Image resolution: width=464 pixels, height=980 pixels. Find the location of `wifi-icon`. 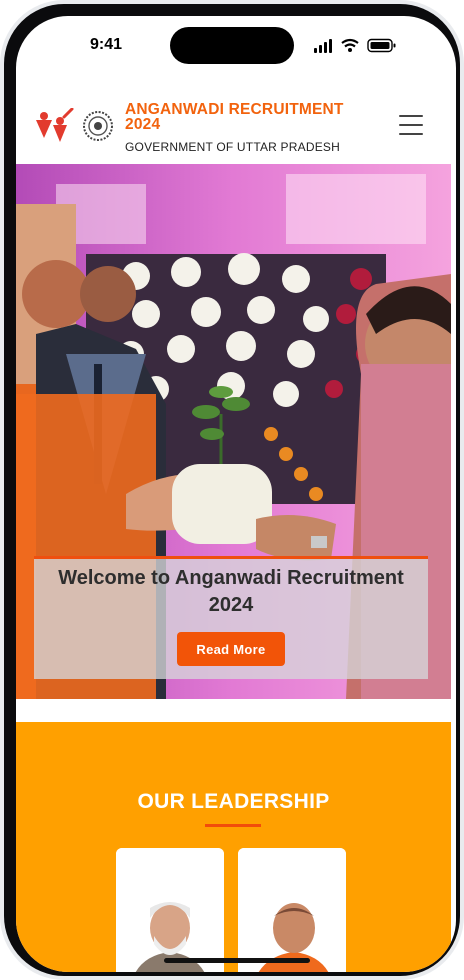

wifi-icon is located at coordinates (350, 45).